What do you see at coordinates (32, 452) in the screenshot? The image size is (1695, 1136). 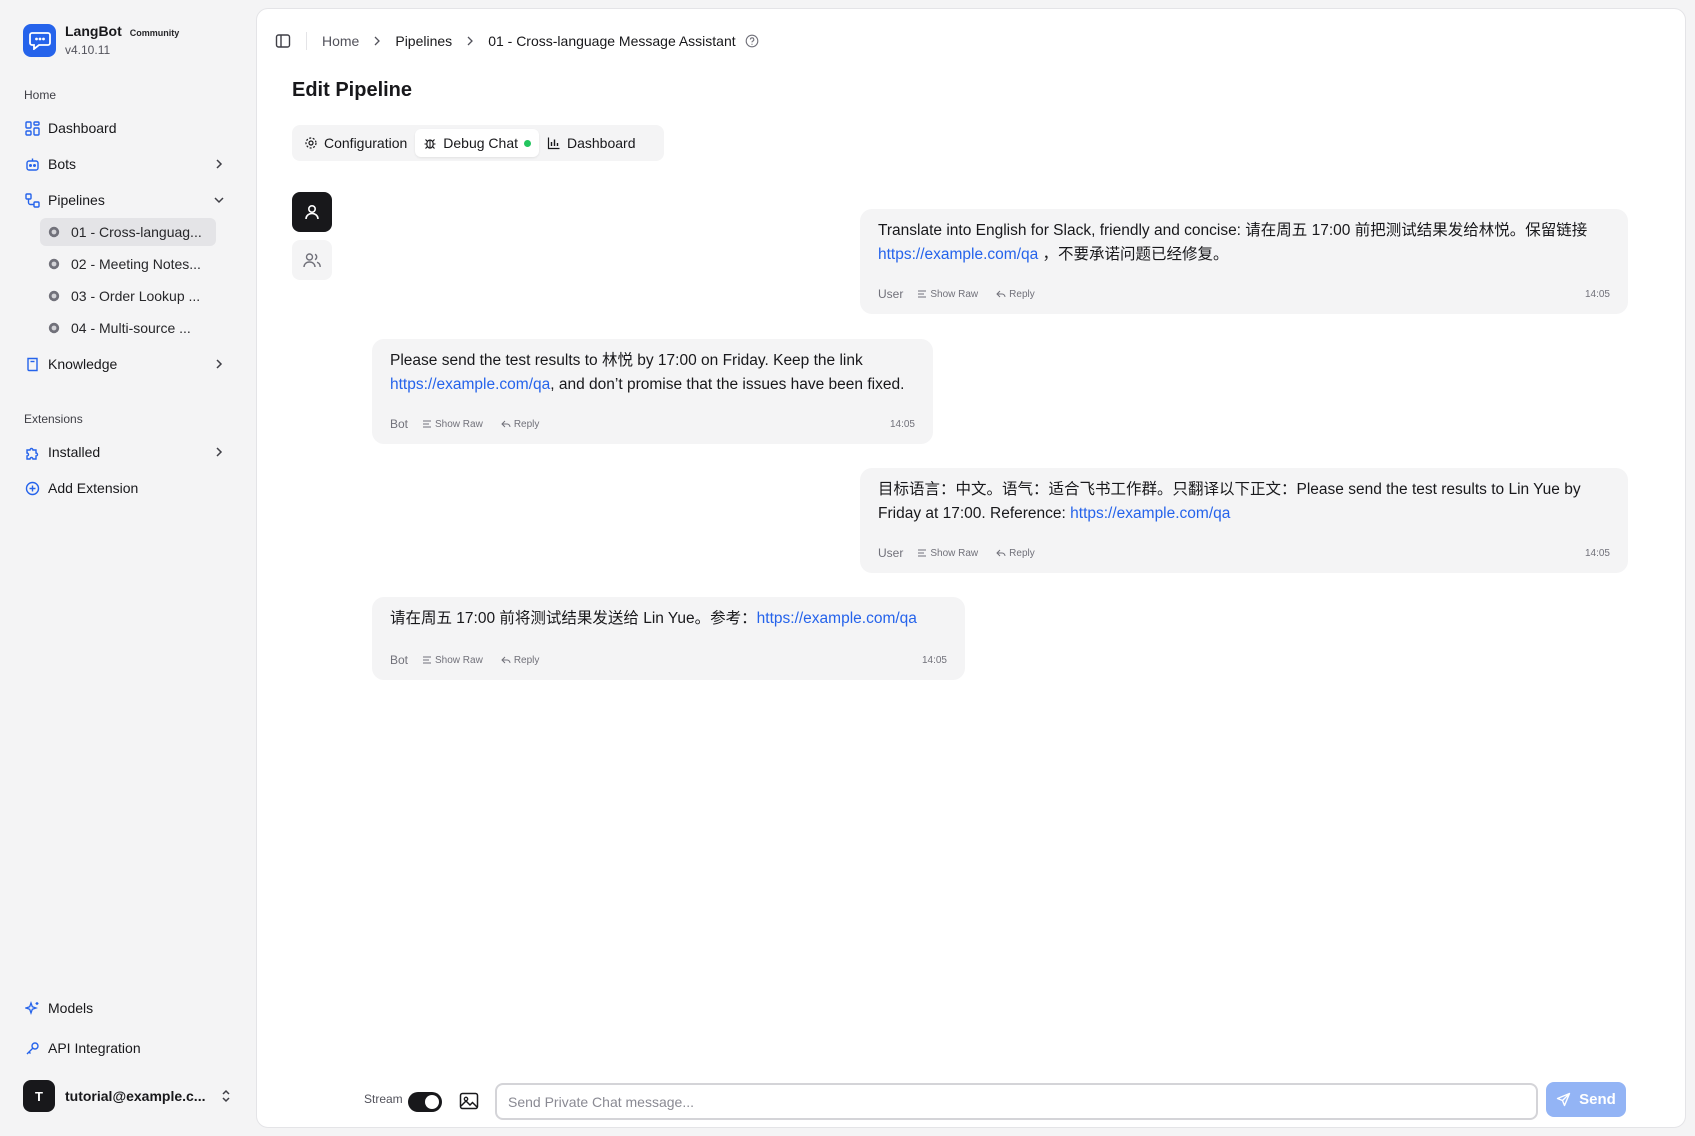 I see `puzzle-icon` at bounding box center [32, 452].